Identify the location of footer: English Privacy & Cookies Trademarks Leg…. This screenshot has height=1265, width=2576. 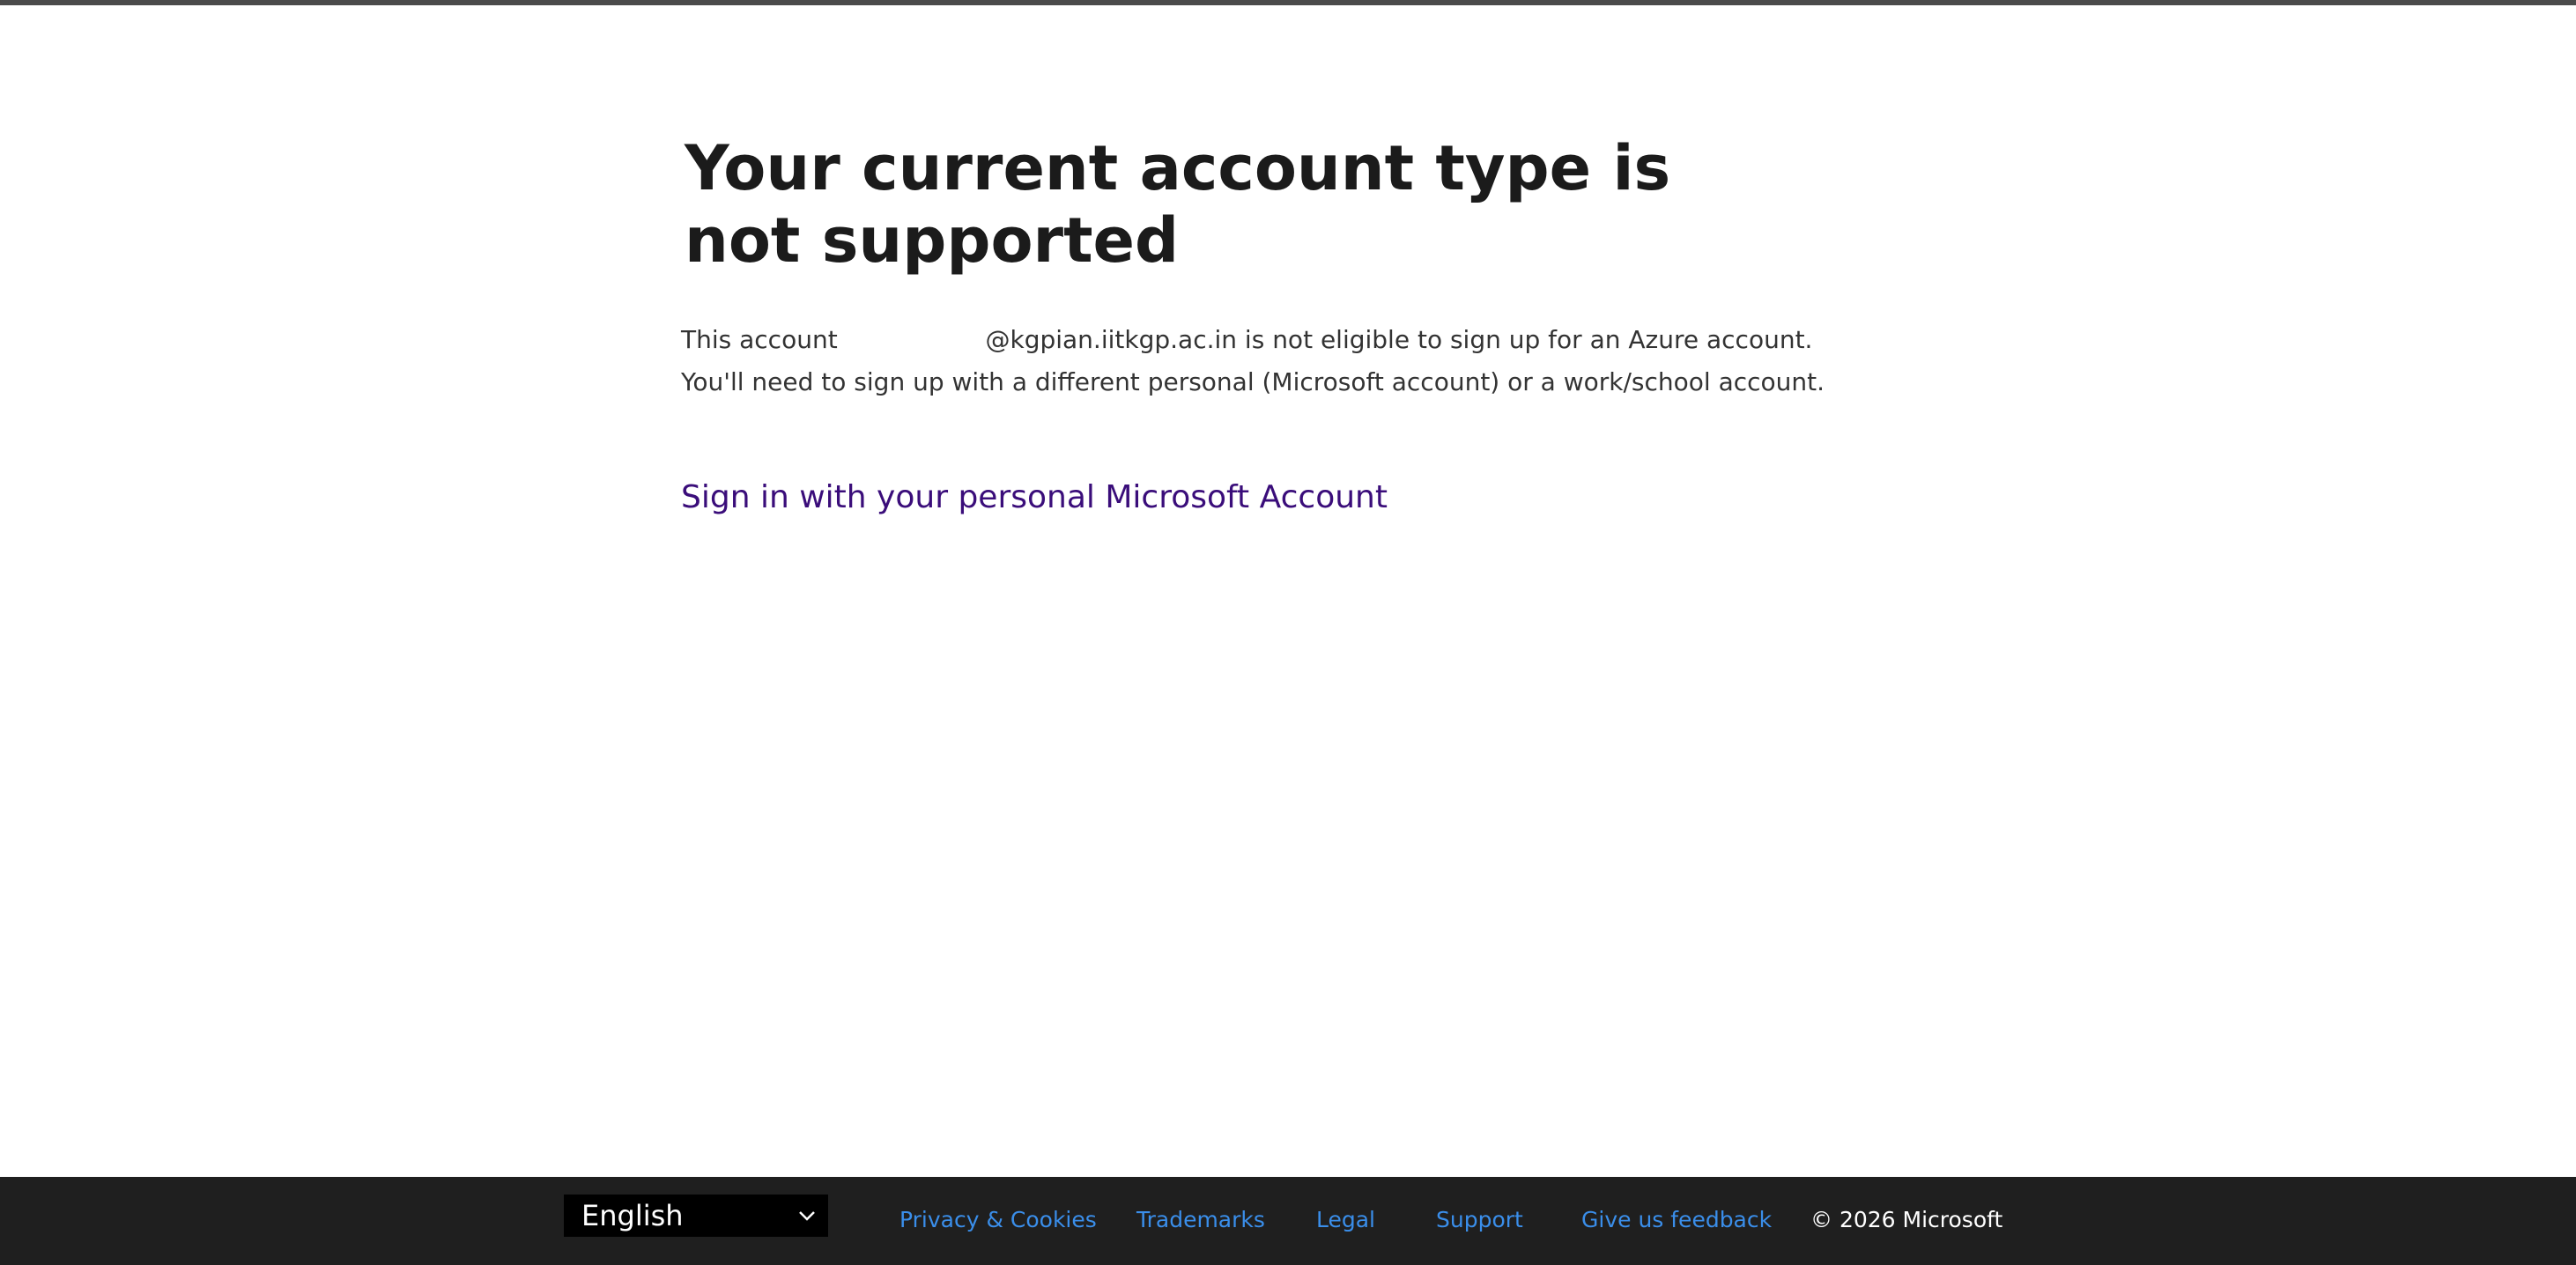
(1288, 1221).